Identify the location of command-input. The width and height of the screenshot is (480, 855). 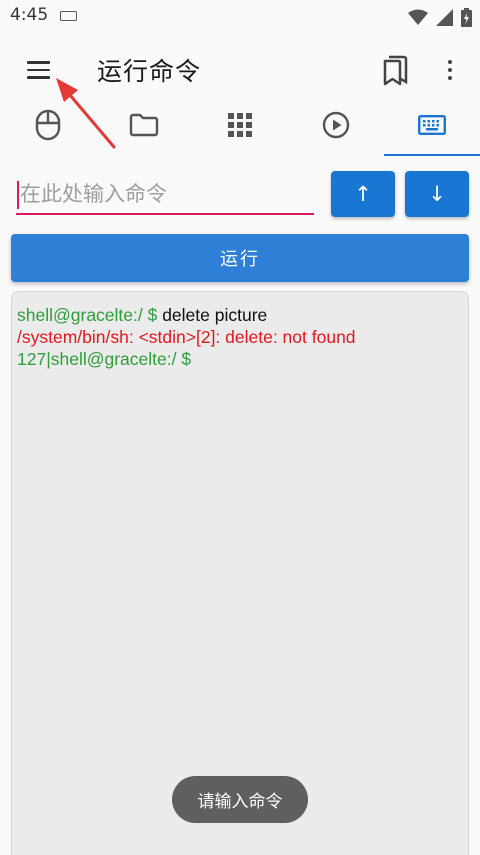
(165, 195).